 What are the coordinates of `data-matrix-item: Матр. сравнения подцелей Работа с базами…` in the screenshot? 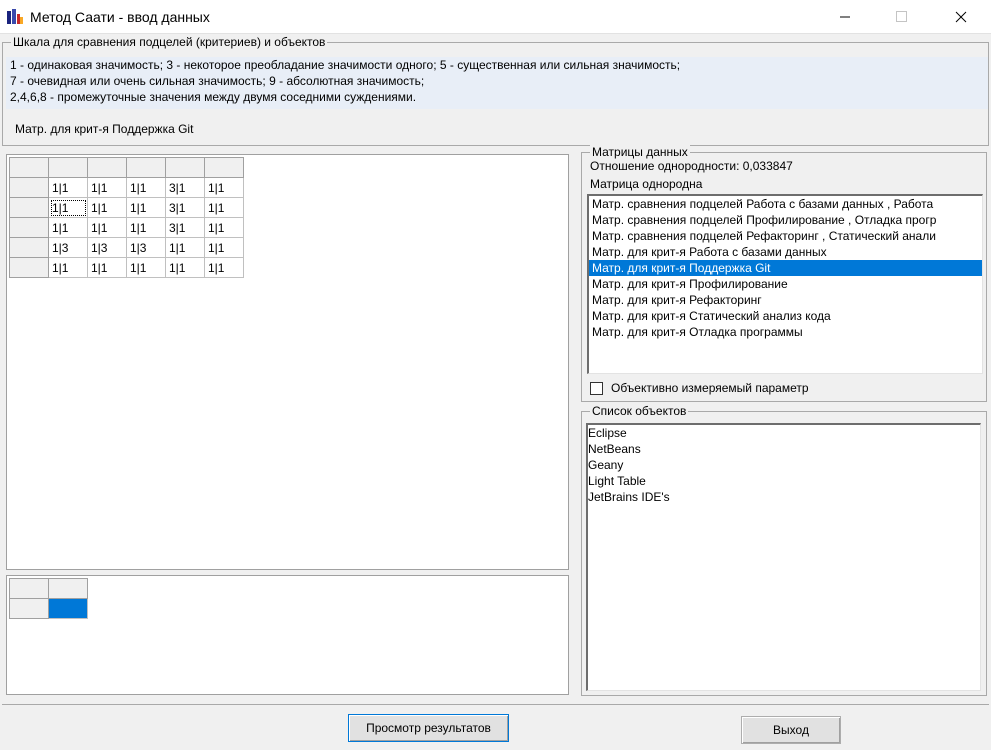 It's located at (785, 204).